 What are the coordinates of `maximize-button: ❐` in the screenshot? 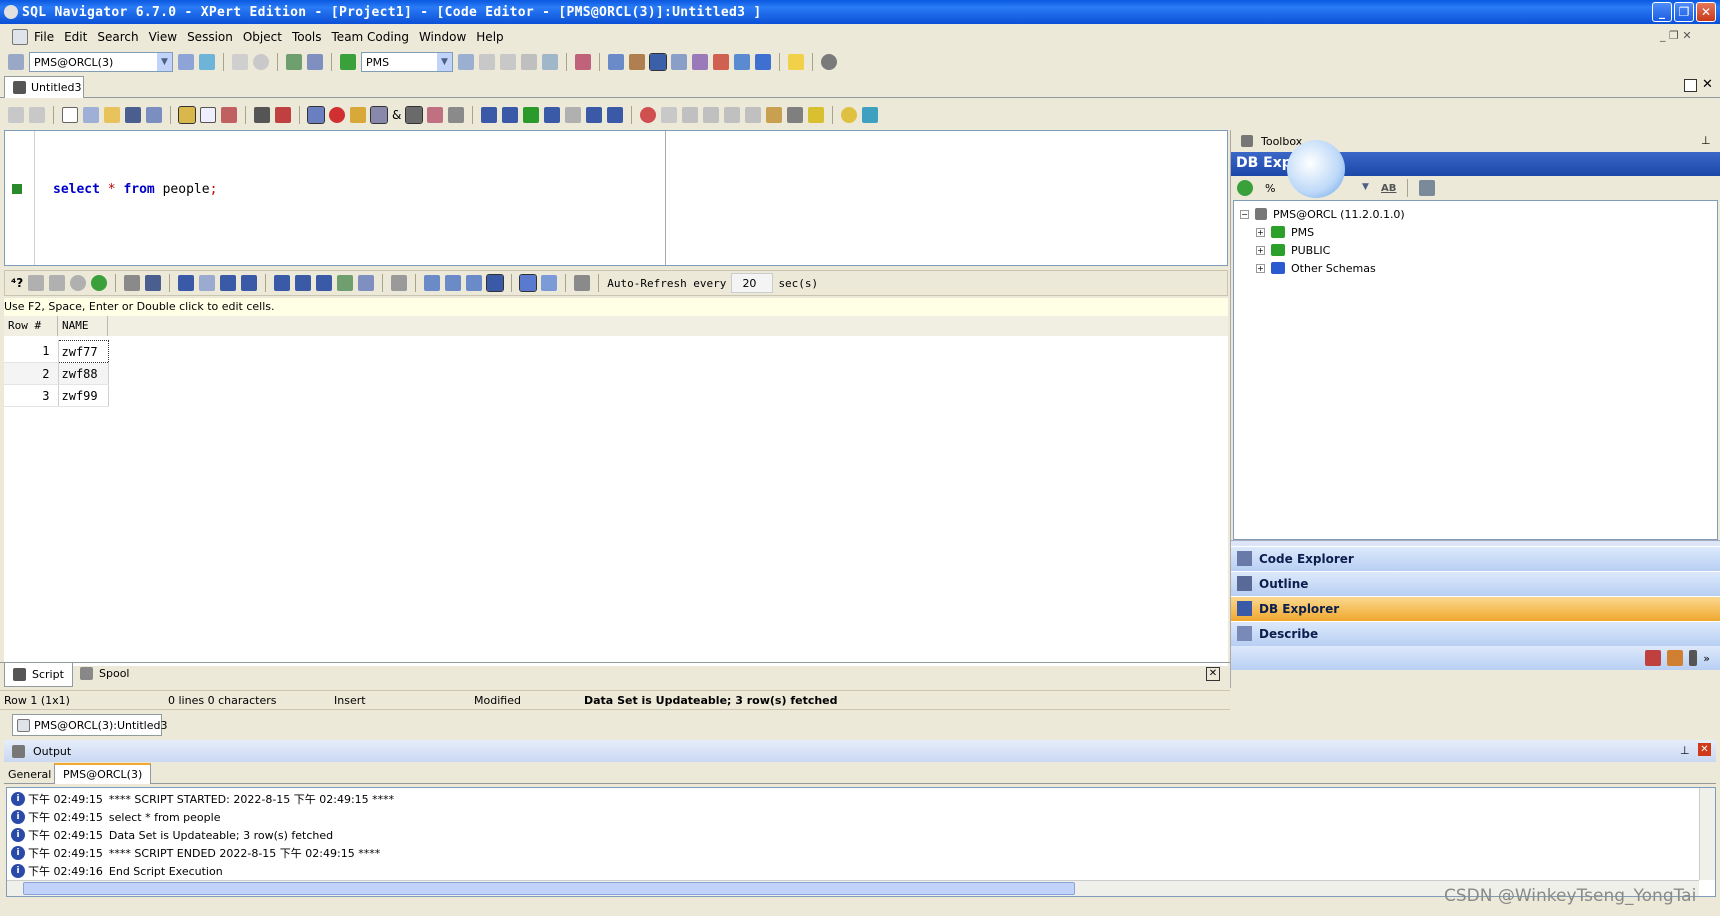 It's located at (1684, 12).